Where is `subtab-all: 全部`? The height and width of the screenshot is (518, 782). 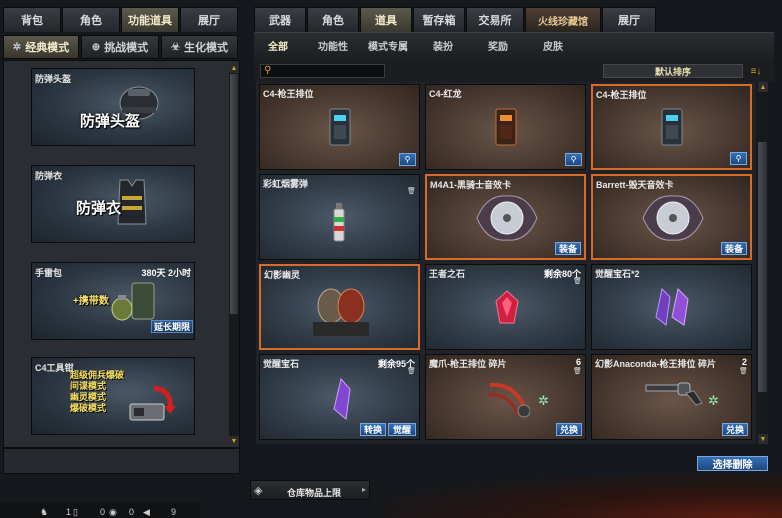
subtab-all: 全部 is located at coordinates (278, 45).